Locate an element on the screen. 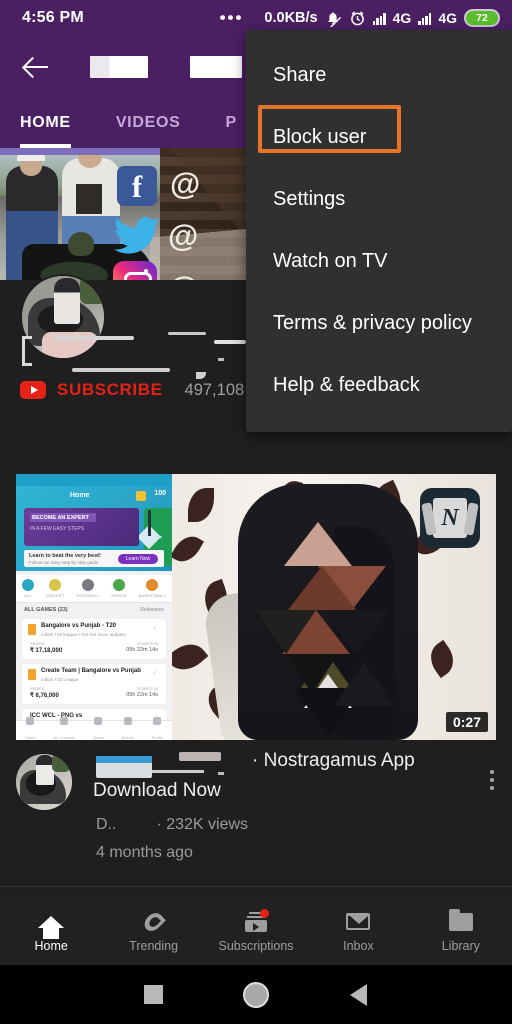  video-title-app-label: · Nostragamus App is located at coordinates (333, 760).